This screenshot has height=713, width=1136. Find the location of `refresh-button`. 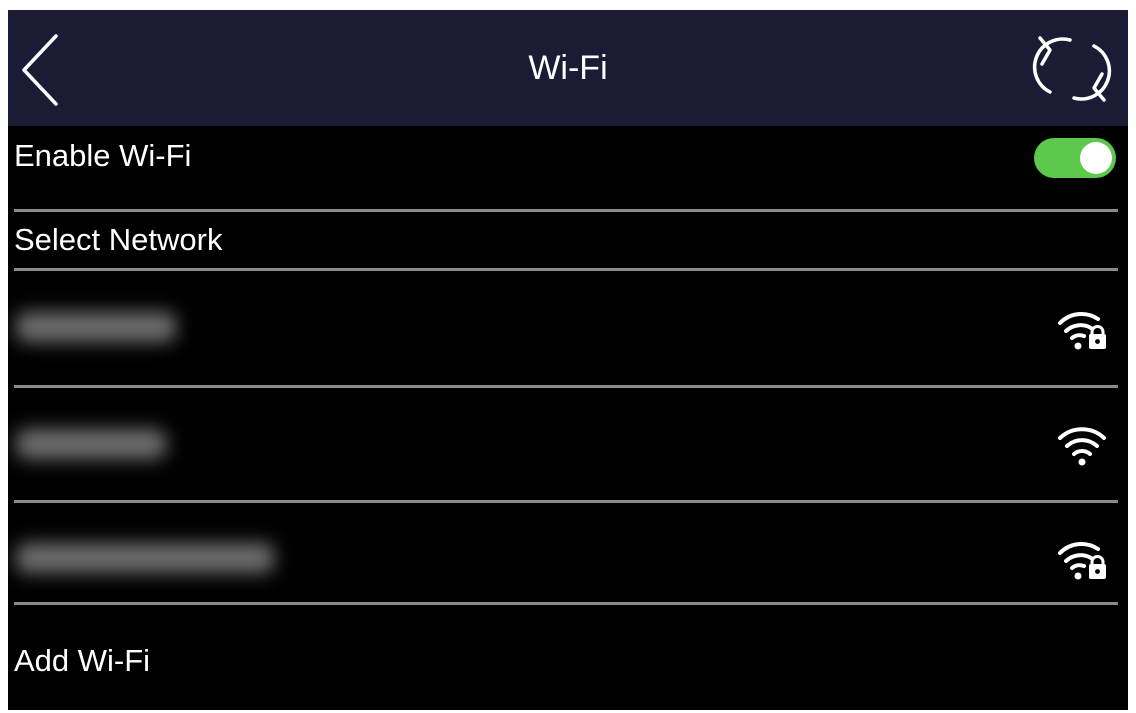

refresh-button is located at coordinates (1072, 69).